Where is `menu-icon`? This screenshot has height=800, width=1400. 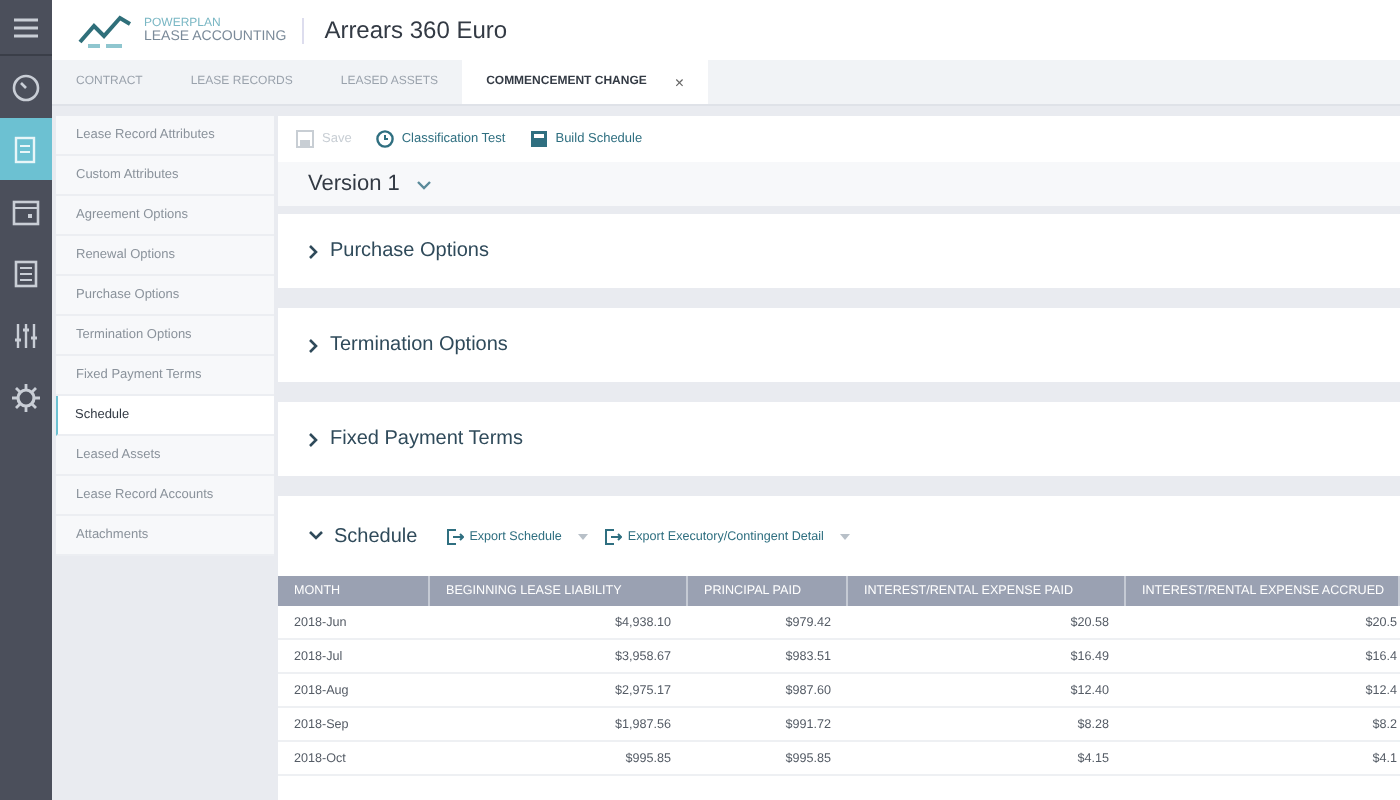 menu-icon is located at coordinates (26, 27).